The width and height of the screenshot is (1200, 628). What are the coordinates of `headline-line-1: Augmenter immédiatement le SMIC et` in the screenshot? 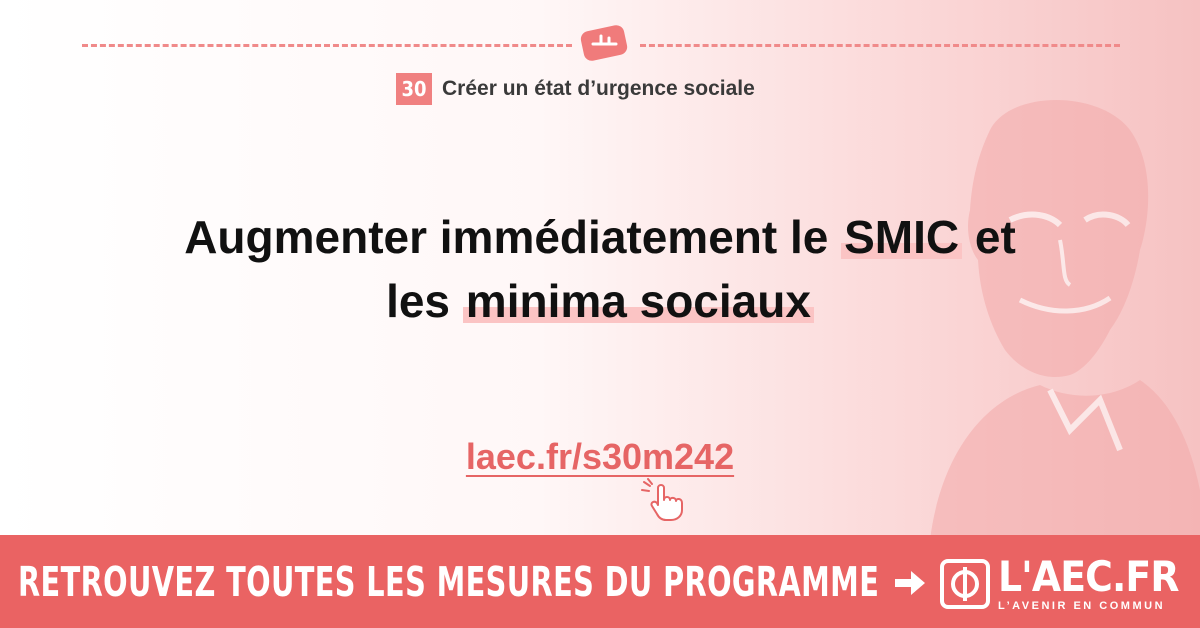 It's located at (600, 237).